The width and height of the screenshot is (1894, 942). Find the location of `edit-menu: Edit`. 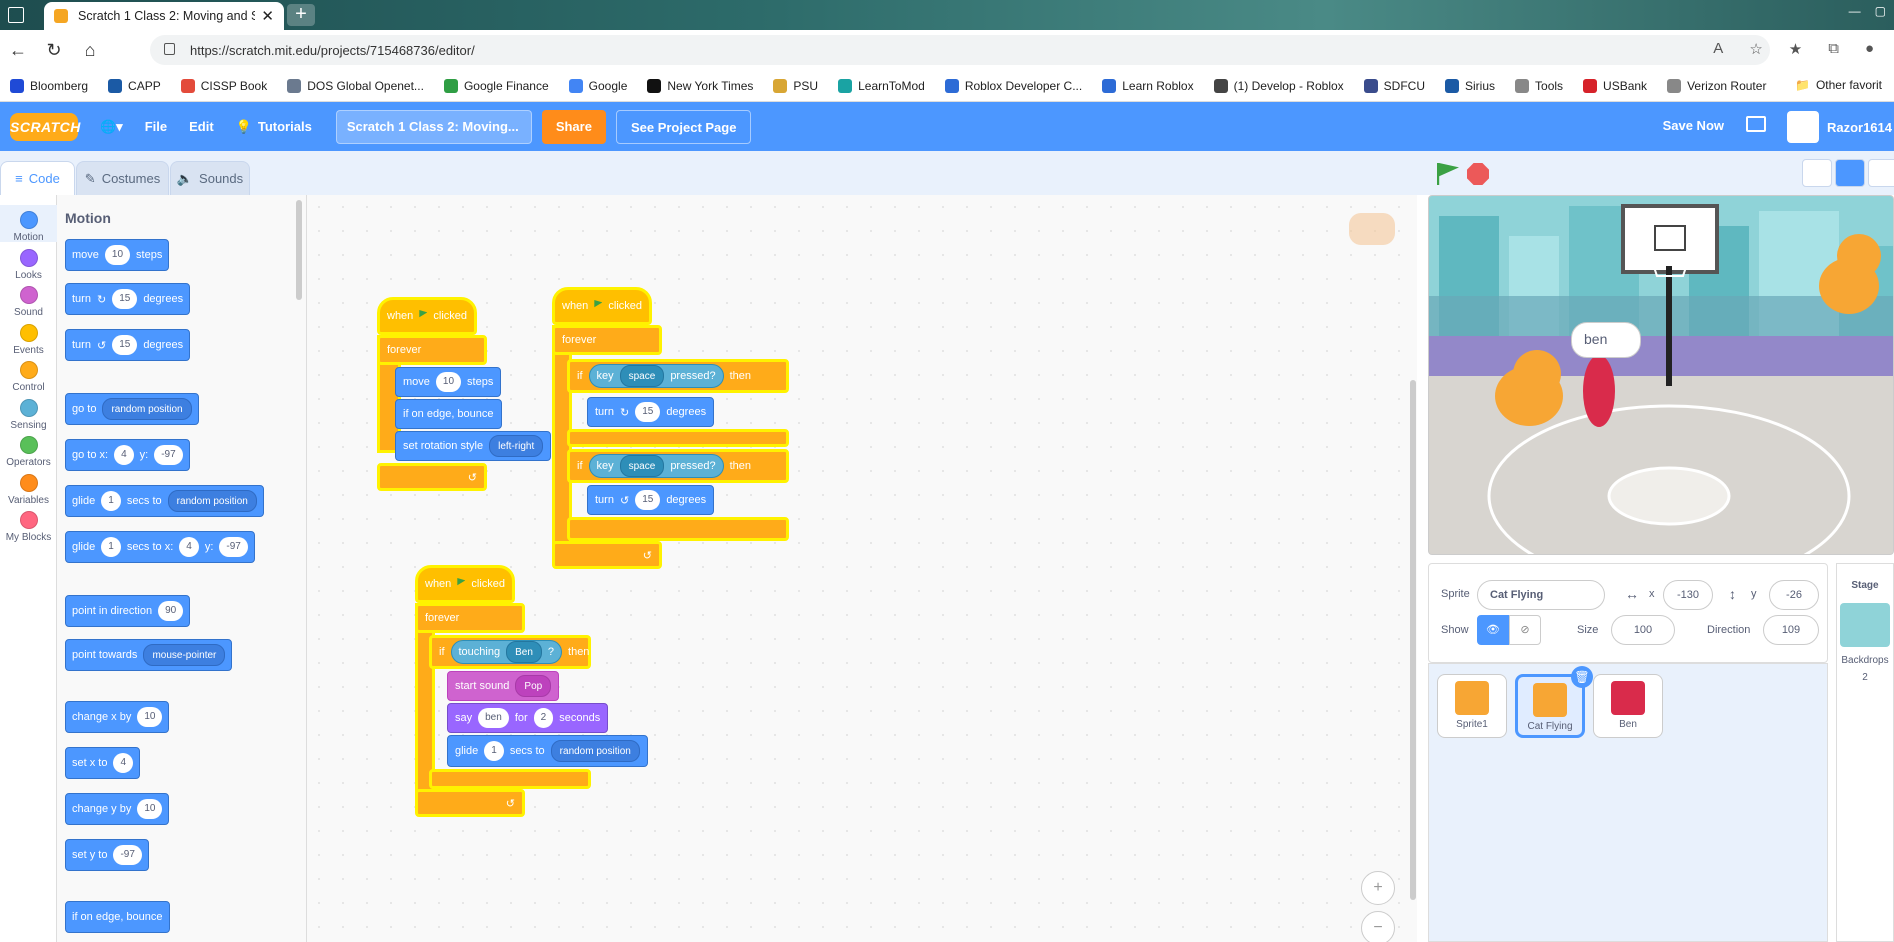

edit-menu: Edit is located at coordinates (201, 126).